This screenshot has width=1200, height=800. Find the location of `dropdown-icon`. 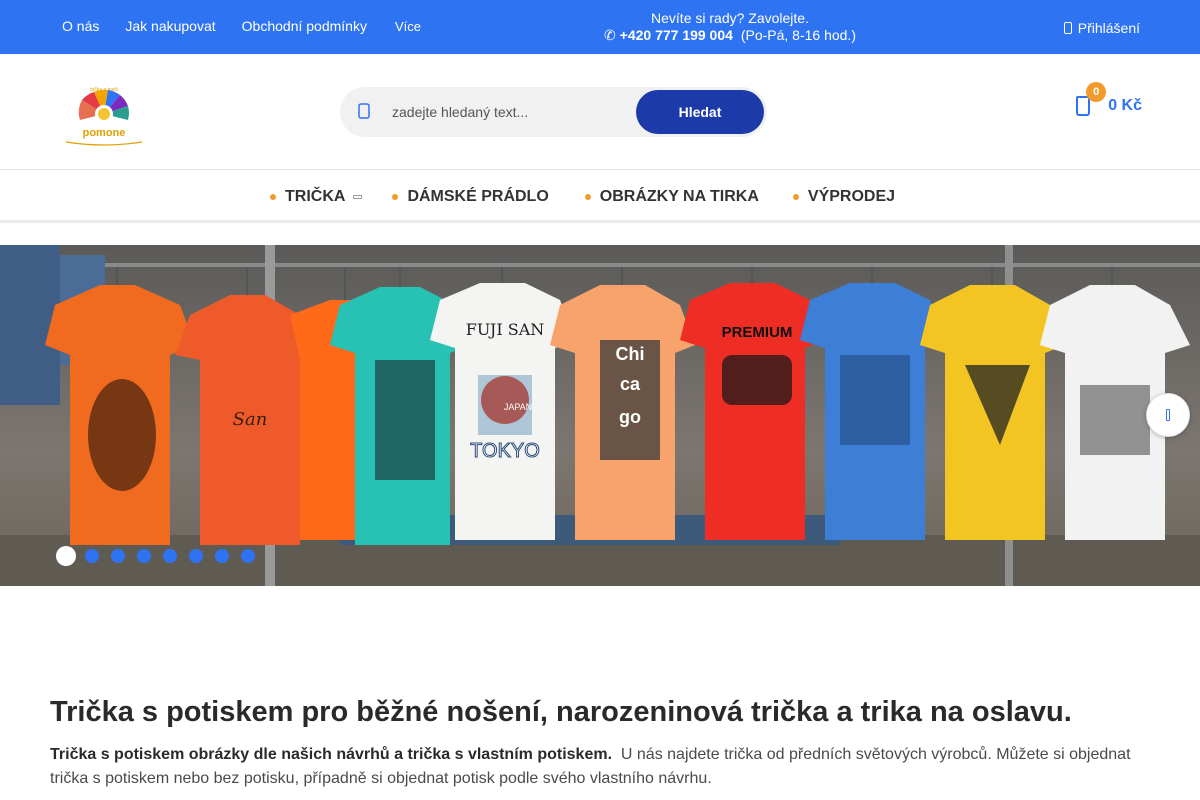

dropdown-icon is located at coordinates (358, 197).